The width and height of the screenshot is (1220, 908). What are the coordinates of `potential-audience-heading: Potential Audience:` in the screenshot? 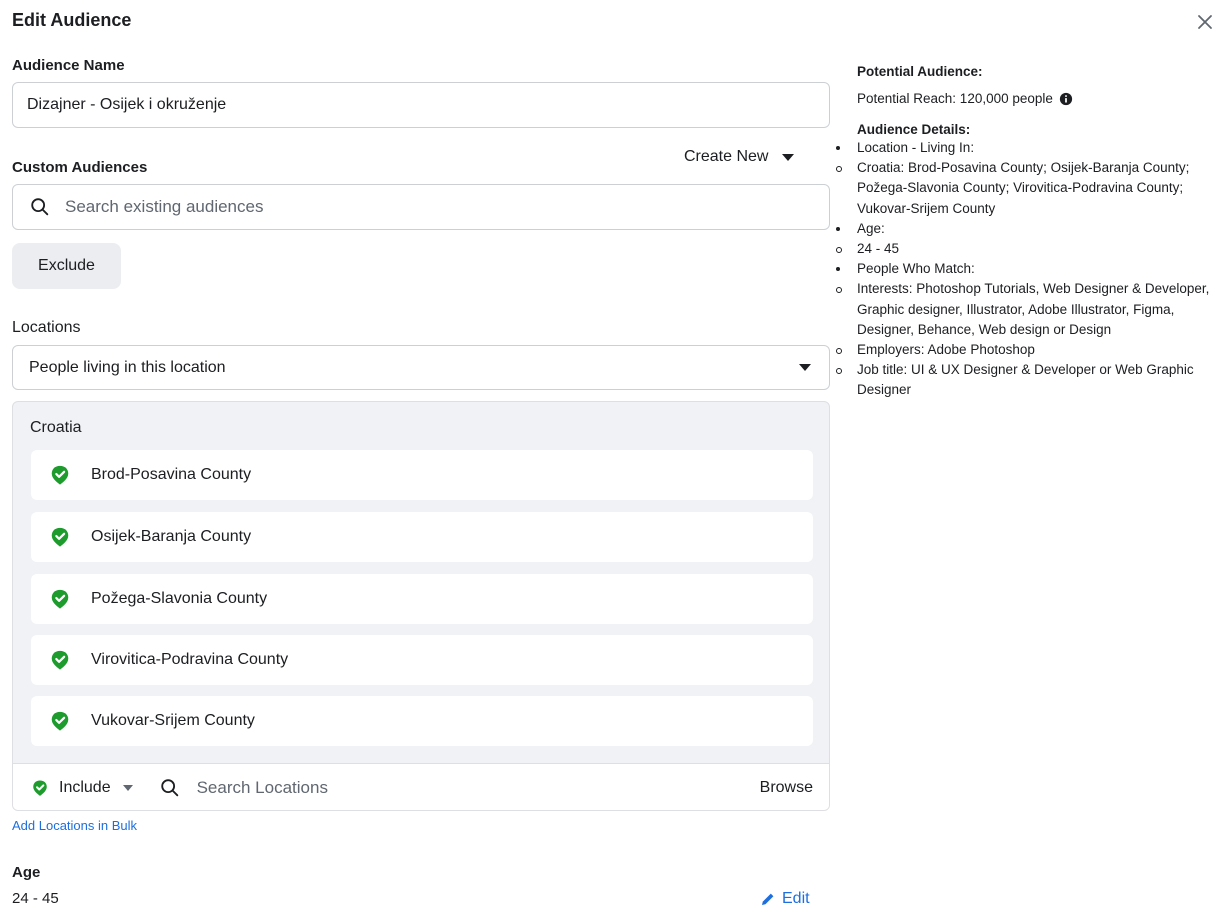 It's located at (920, 71).